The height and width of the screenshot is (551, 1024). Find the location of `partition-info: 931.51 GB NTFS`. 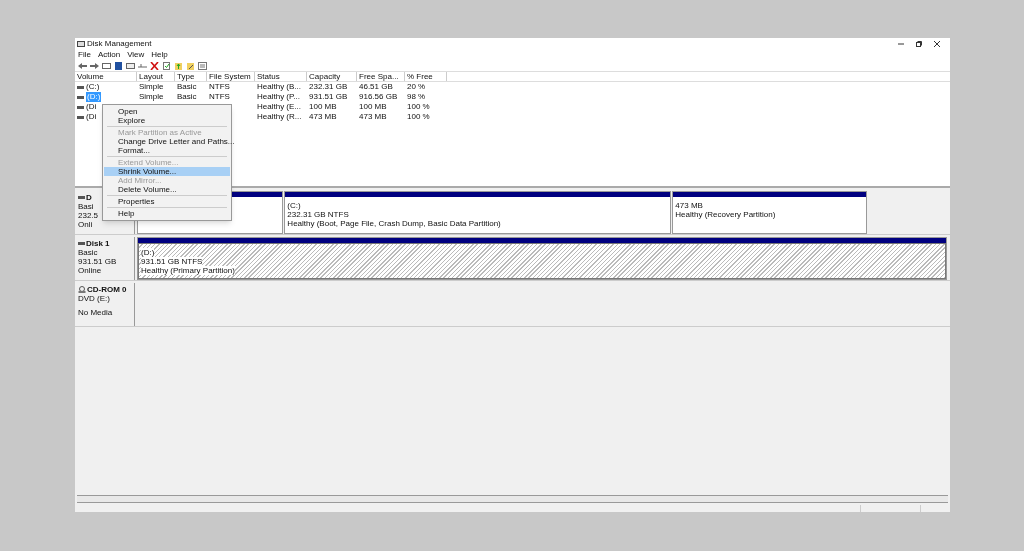

partition-info: 931.51 GB NTFS is located at coordinates (172, 261).